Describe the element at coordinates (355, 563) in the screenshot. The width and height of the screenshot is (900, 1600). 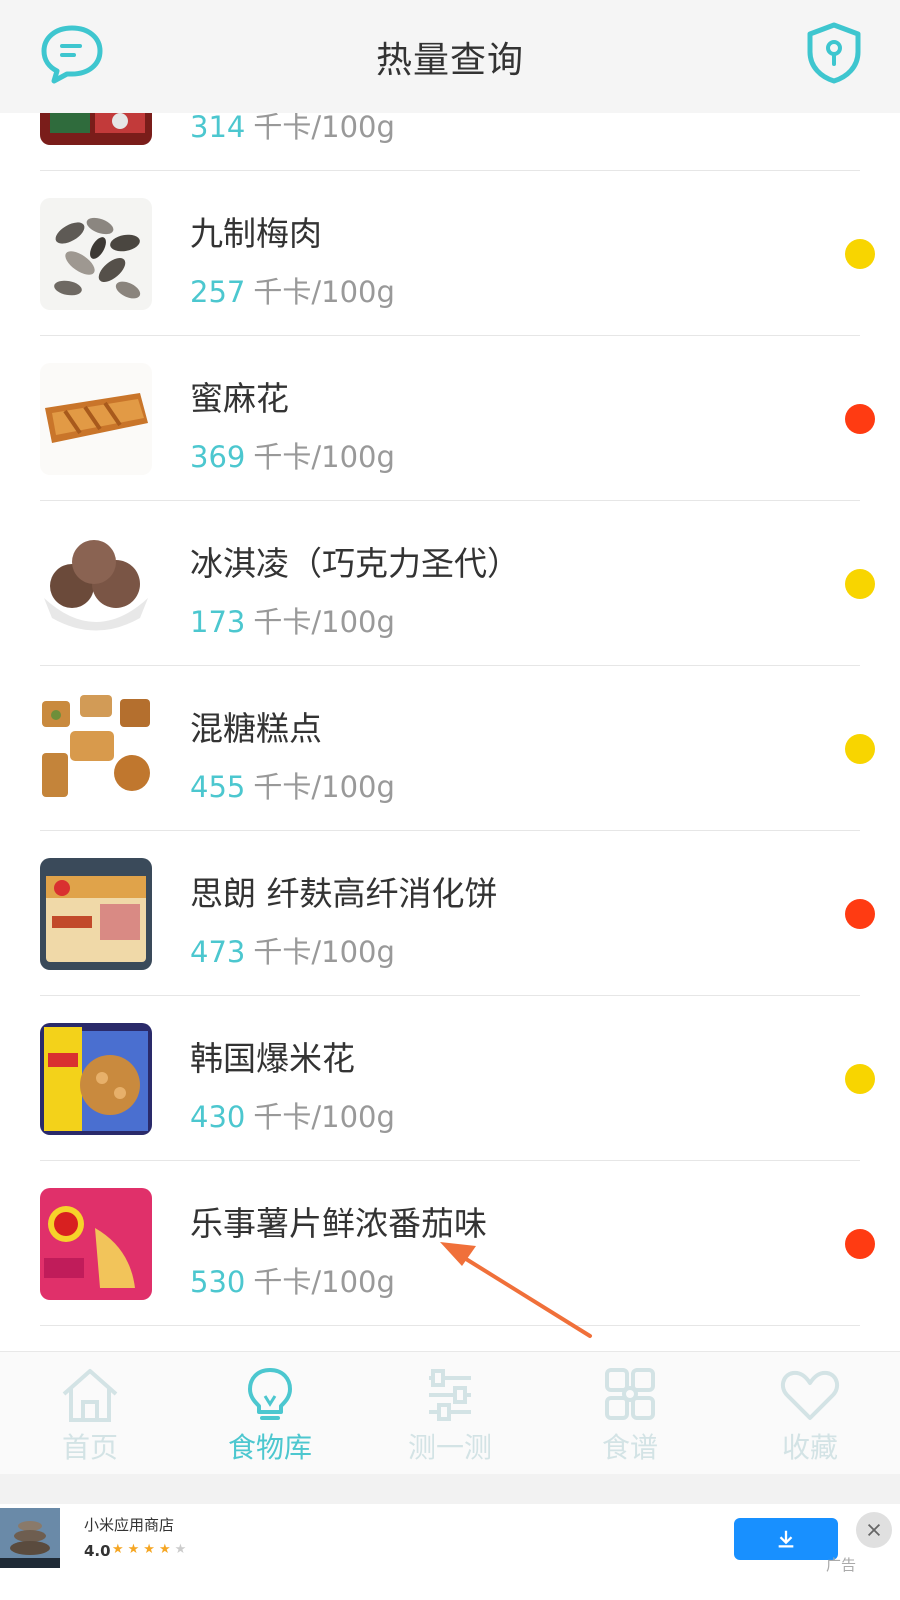
I see `food-name: 冰淇凌（巧克力圣代）` at that location.